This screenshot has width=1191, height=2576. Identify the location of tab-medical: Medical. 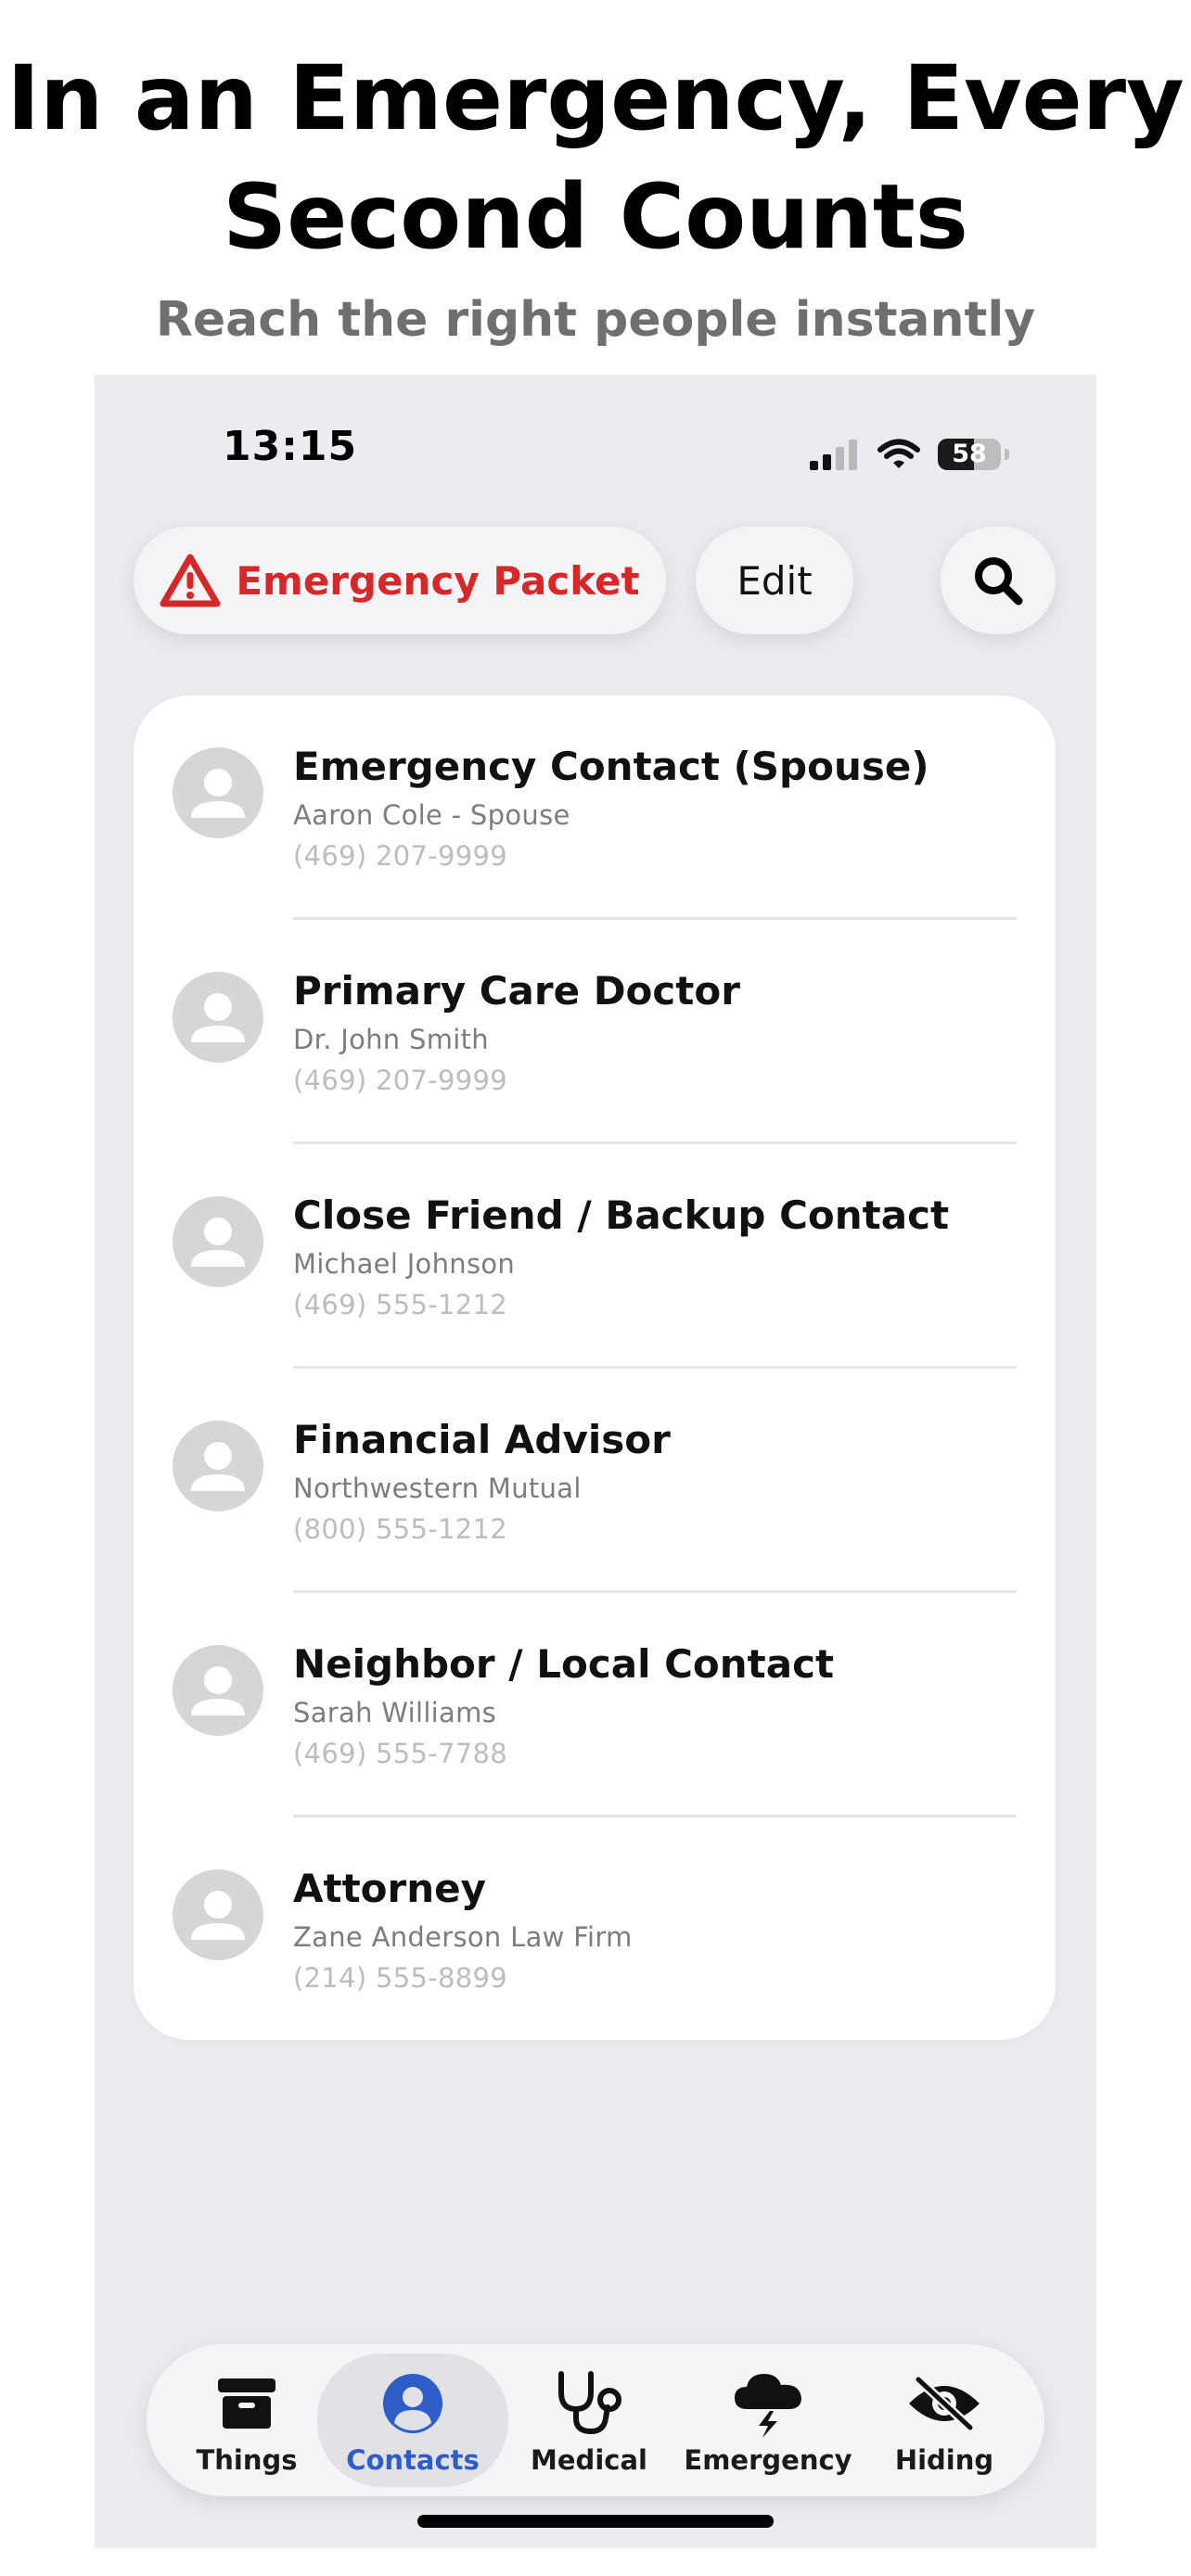
(589, 2420).